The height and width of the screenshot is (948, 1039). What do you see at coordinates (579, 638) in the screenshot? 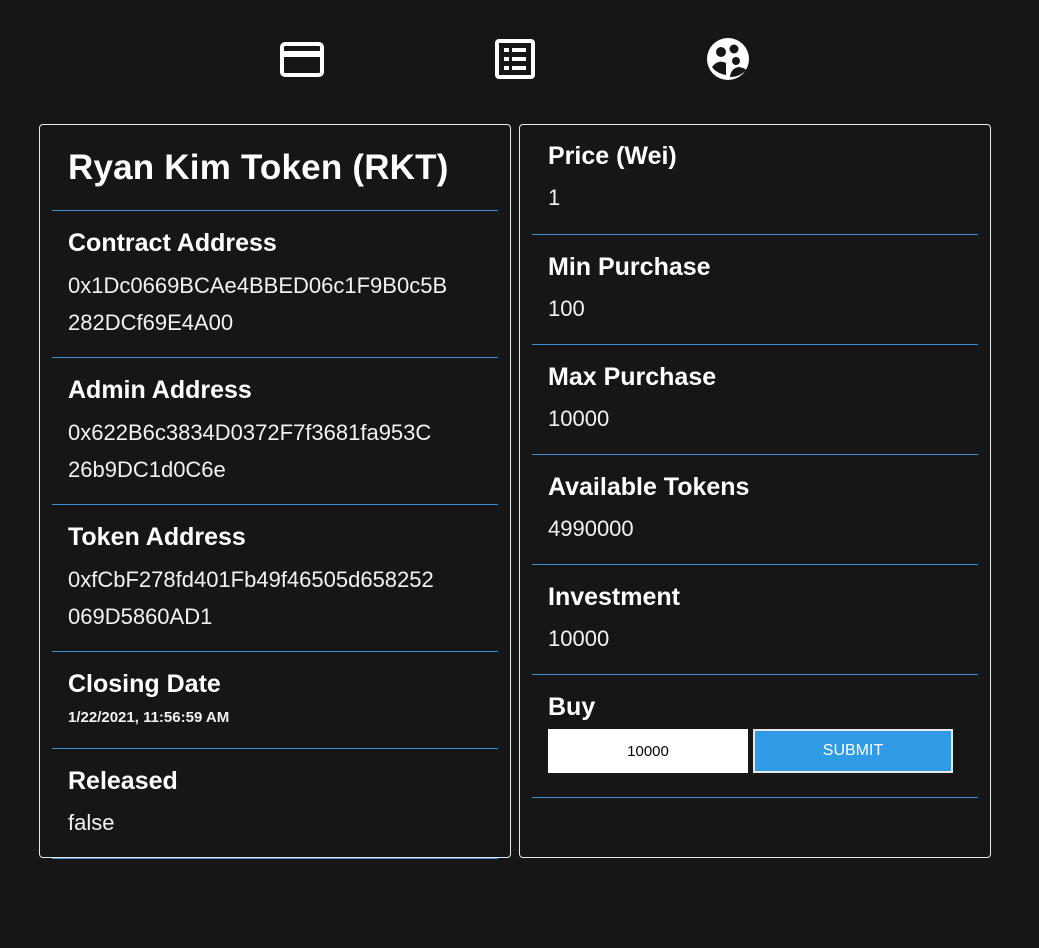
I see `investment-value: 10000` at bounding box center [579, 638].